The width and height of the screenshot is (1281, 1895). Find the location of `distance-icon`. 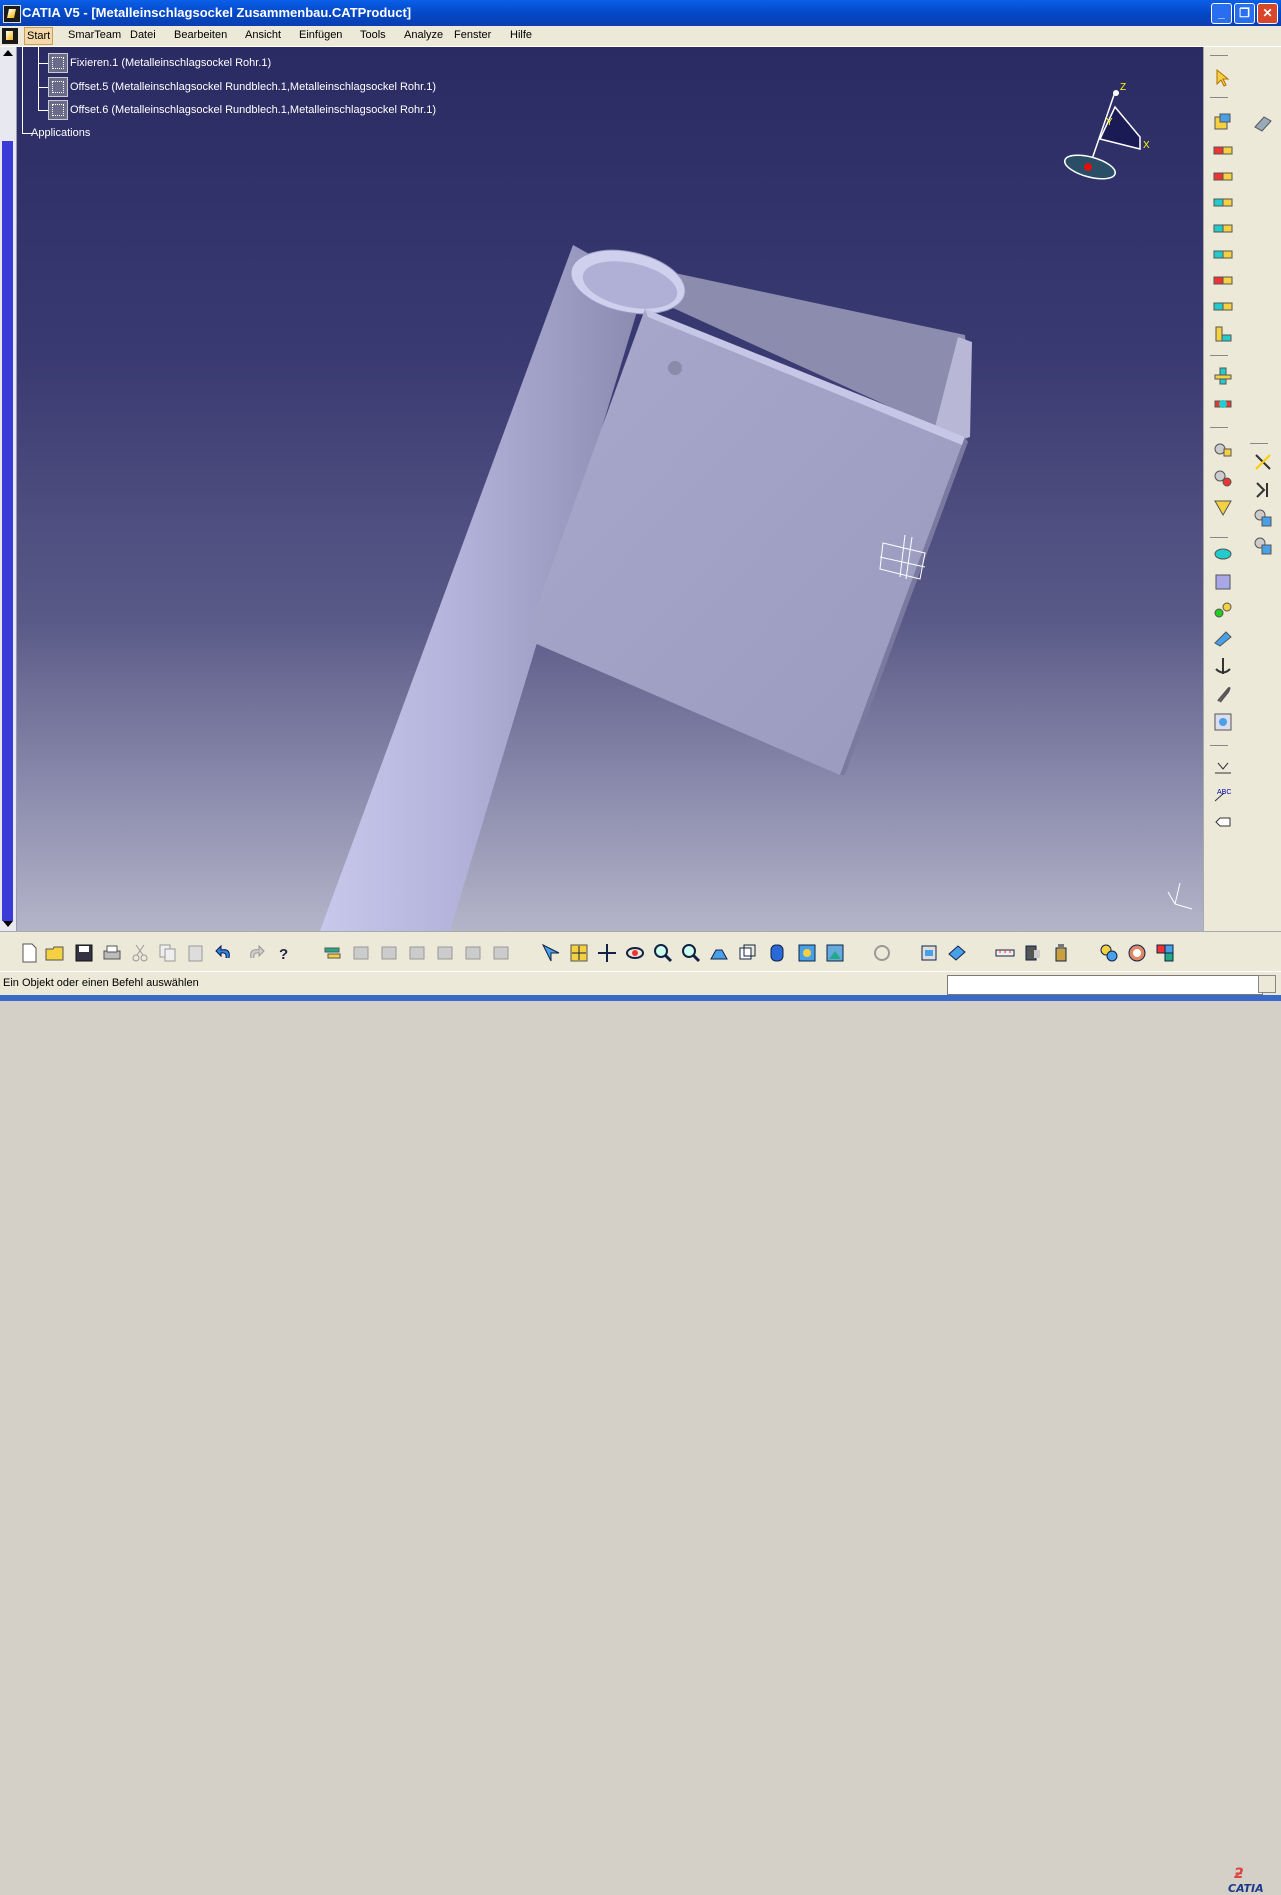

distance-icon is located at coordinates (1223, 554).